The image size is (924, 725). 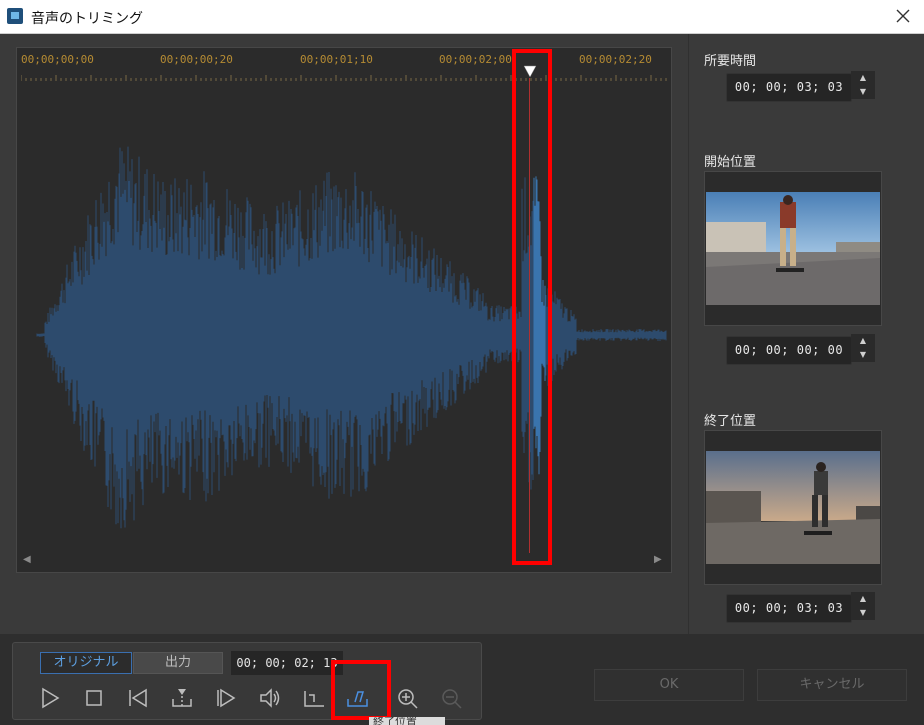 I want to click on next-frame-button, so click(x=226, y=698).